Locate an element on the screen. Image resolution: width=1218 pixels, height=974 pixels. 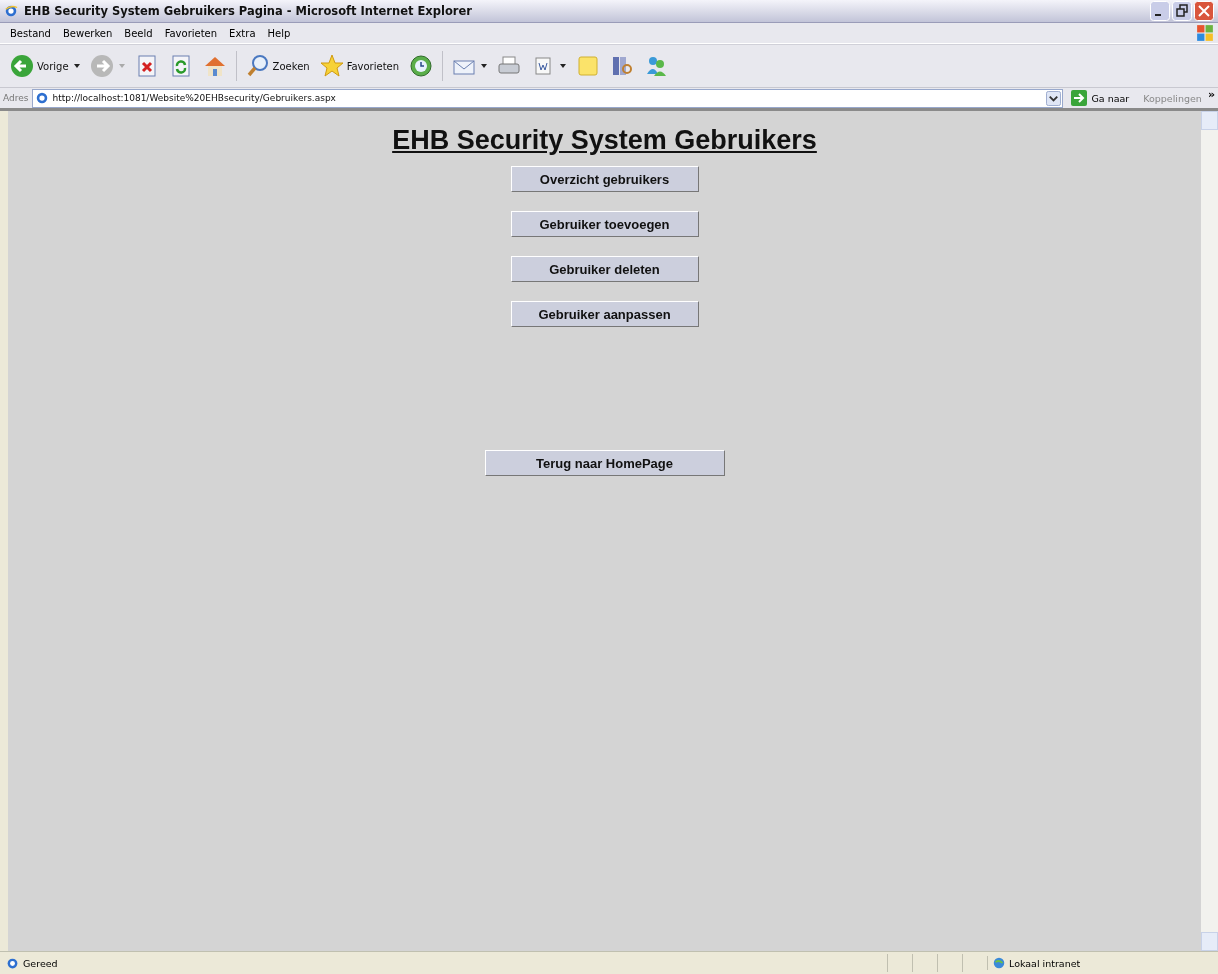
menu-item: Favorieten is located at coordinates (191, 33).